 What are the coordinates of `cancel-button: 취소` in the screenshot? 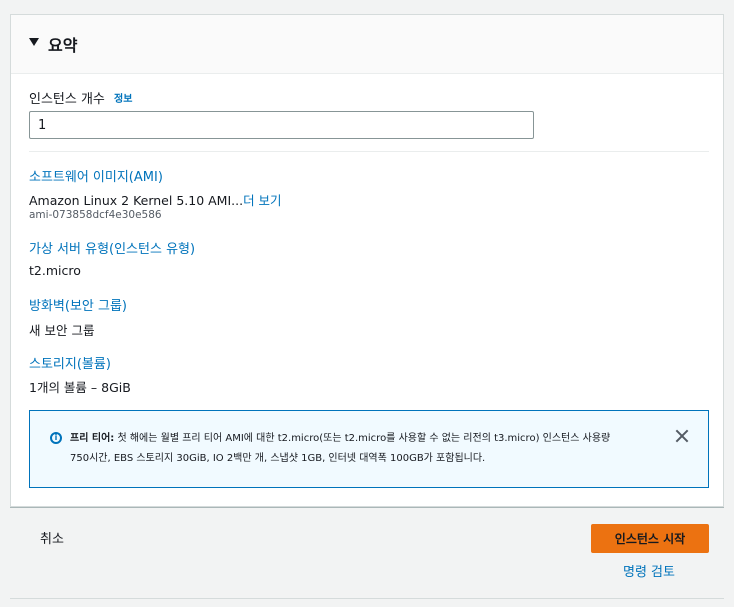 It's located at (52, 537).